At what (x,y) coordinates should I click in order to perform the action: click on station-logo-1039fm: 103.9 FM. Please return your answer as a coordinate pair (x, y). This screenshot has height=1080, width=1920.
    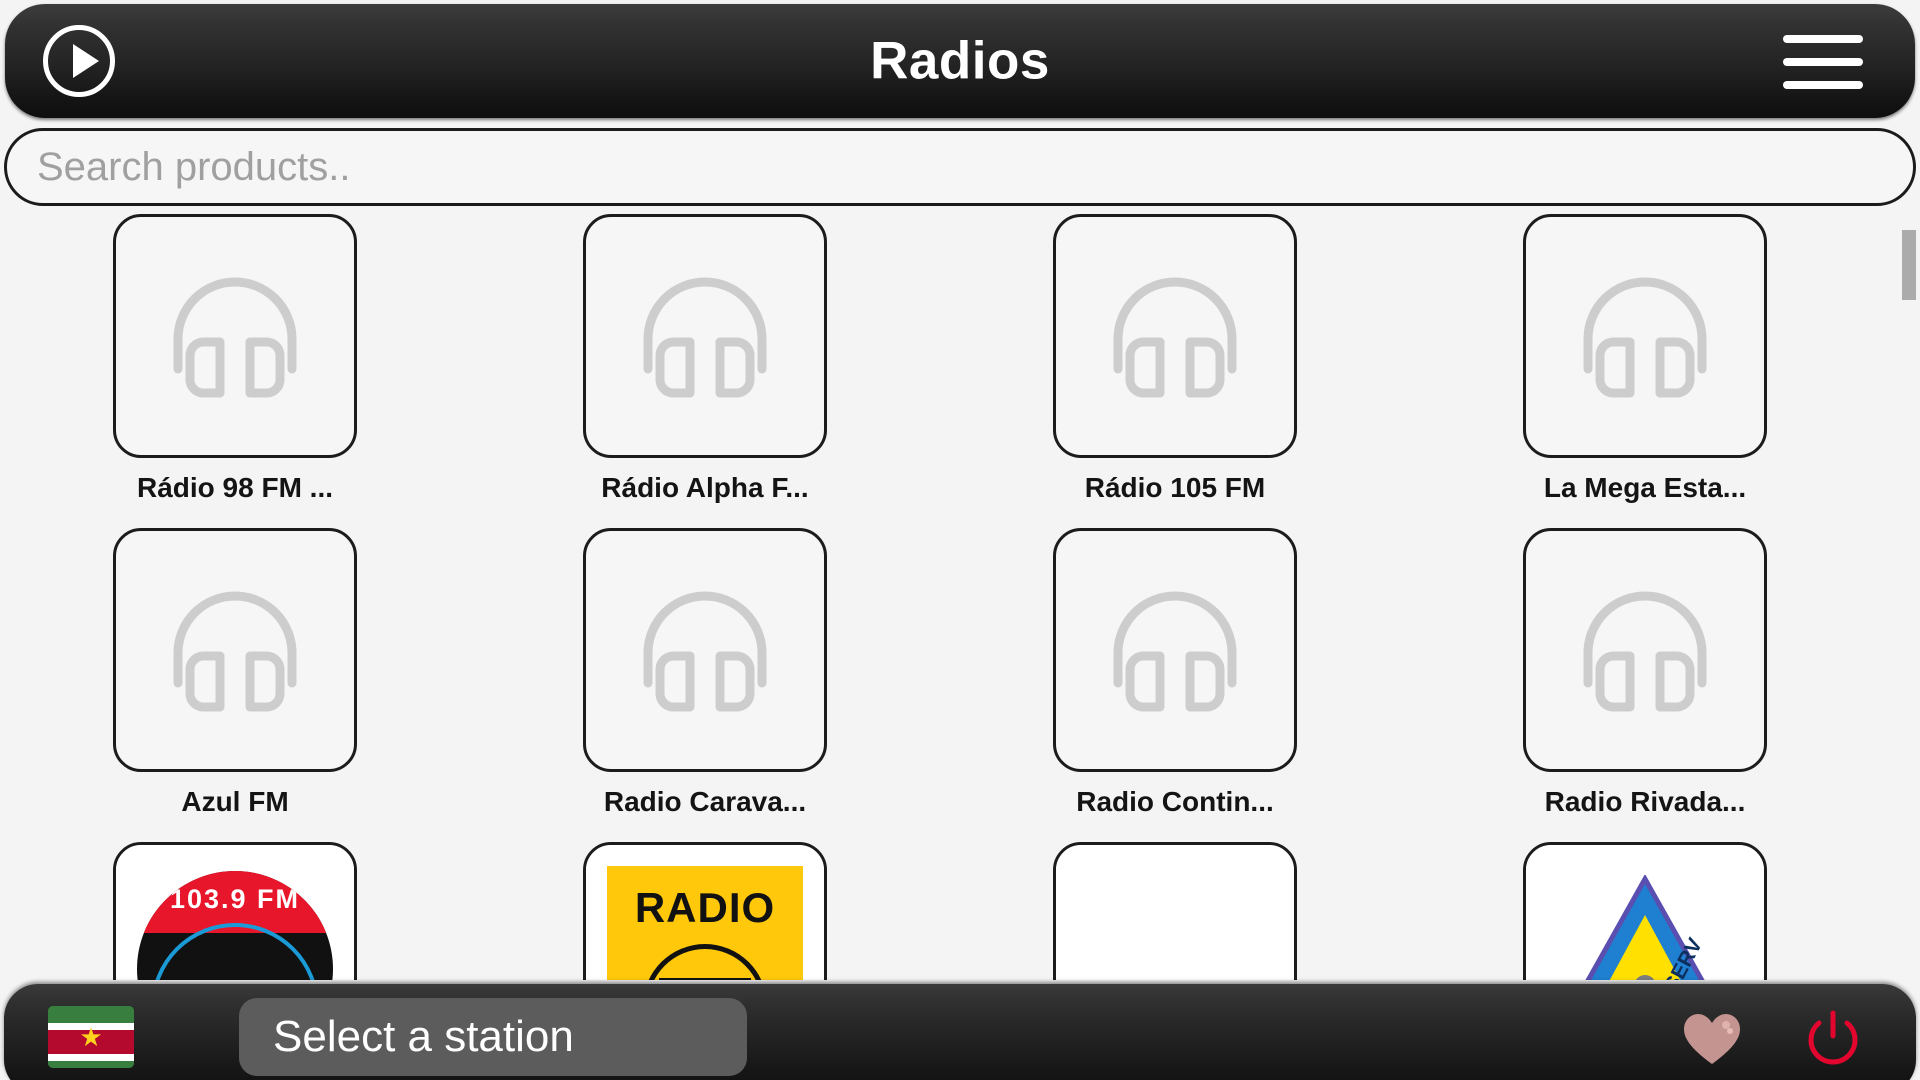
    Looking at the image, I should click on (235, 912).